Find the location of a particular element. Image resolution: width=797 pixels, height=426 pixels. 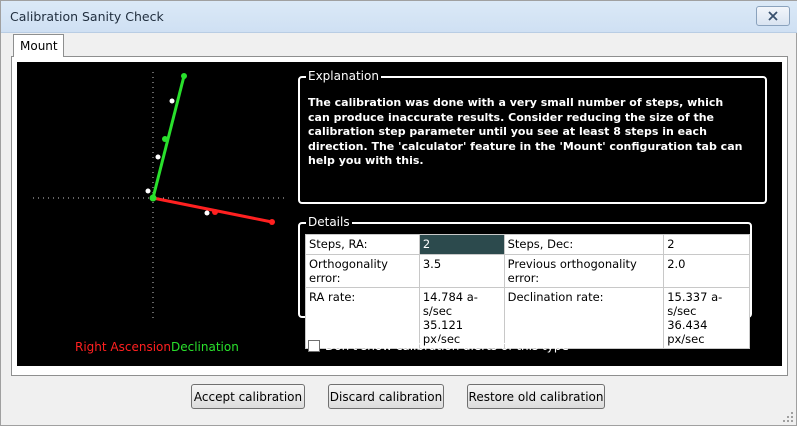

steps-ra-label: Steps, RA: is located at coordinates (362, 244).